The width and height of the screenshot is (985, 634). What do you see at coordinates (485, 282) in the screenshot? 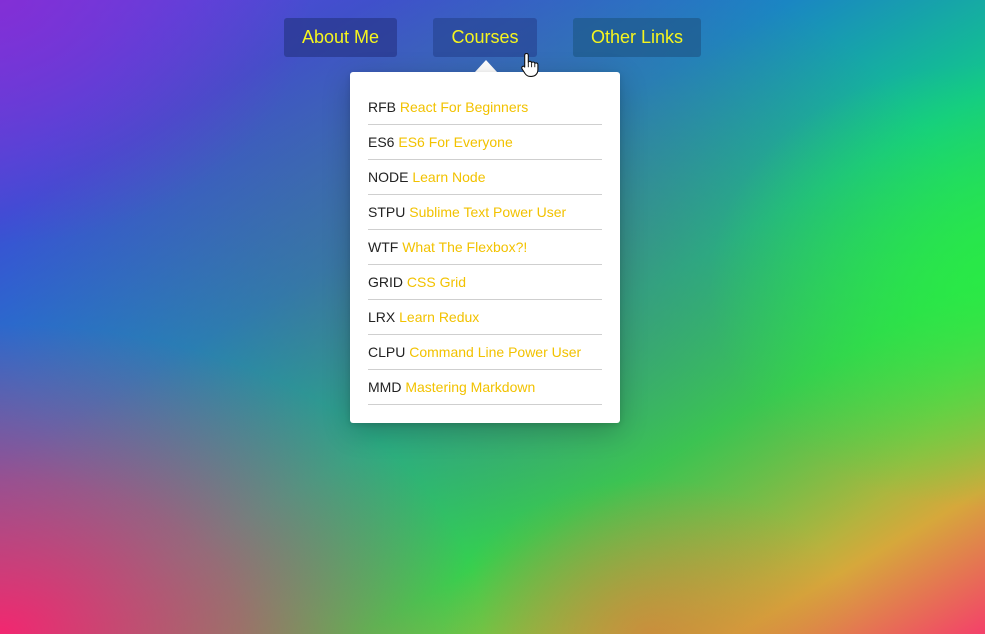
I see `course-item-grid: GRID CSS Grid` at bounding box center [485, 282].